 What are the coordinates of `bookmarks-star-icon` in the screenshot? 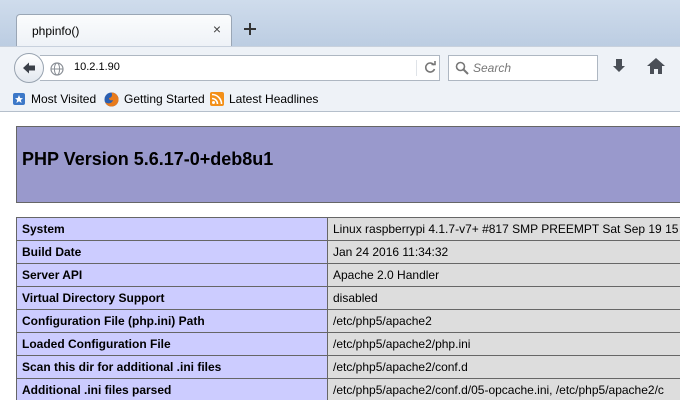 It's located at (19, 99).